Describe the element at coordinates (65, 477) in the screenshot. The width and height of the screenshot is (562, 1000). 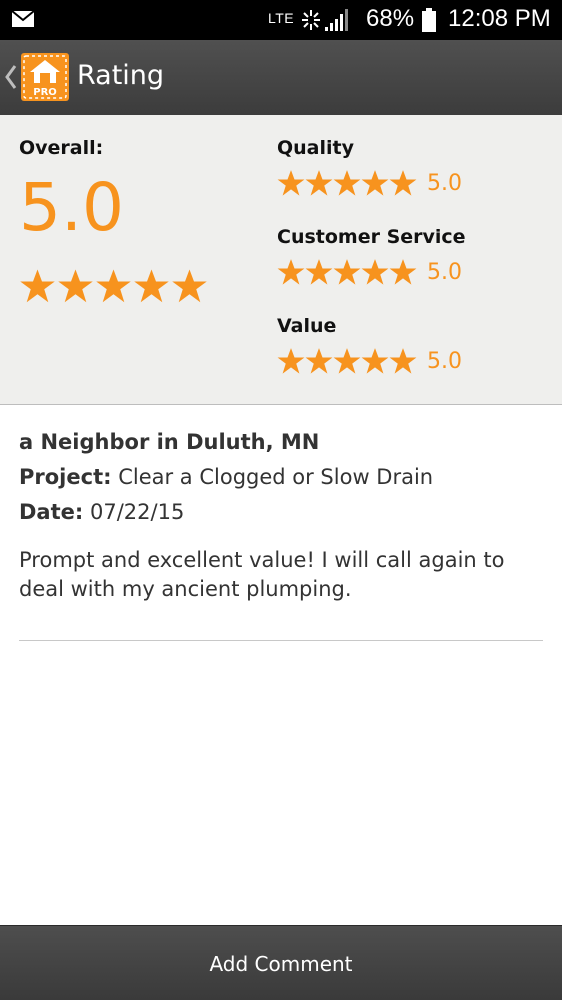
I see `project-label: Project:` at that location.